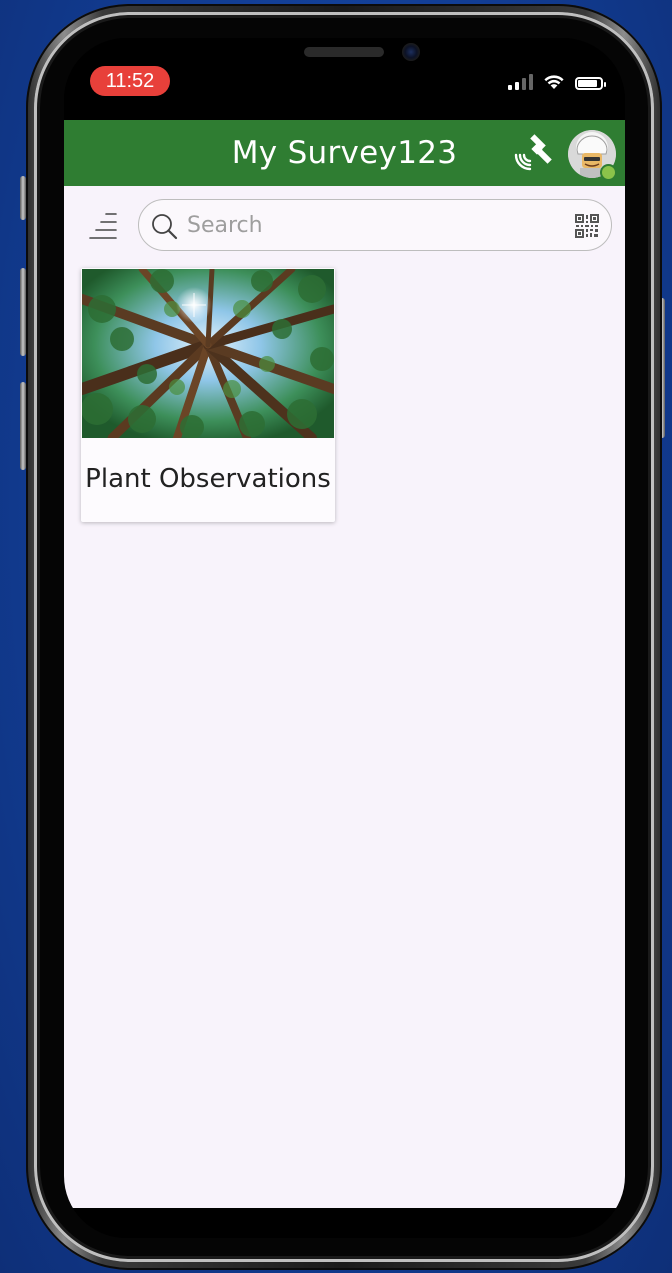  What do you see at coordinates (554, 82) in the screenshot?
I see `wifi-icon` at bounding box center [554, 82].